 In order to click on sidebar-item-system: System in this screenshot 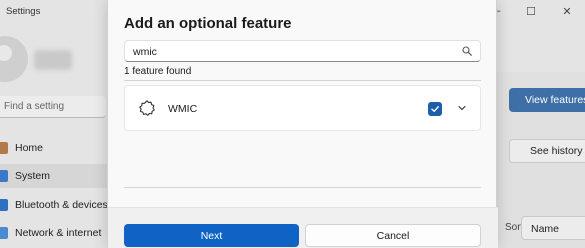, I will do `click(54, 176)`.